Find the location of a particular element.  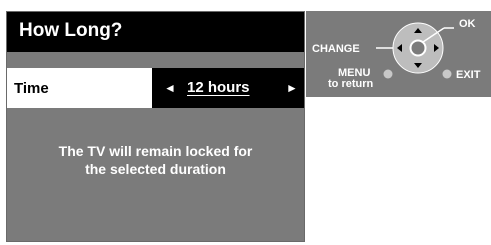

time-value-selector: ◄ 12 hours ► is located at coordinates (228, 88).